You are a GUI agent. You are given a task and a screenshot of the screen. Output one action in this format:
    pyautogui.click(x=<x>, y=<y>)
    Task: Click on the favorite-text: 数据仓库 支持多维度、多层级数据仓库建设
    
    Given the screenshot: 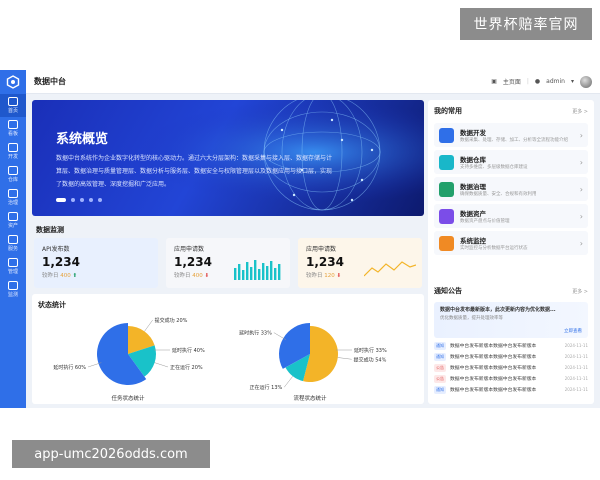 What is the action you would take?
    pyautogui.click(x=520, y=162)
    